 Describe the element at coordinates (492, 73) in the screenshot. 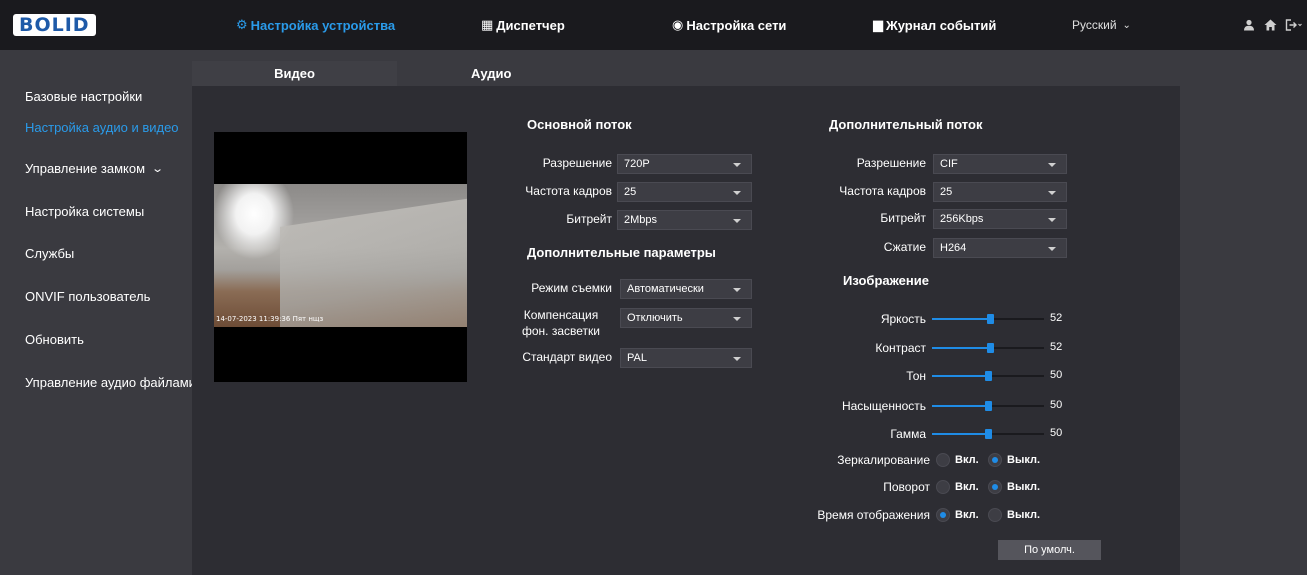

I see `tab-audio: Аудио` at that location.